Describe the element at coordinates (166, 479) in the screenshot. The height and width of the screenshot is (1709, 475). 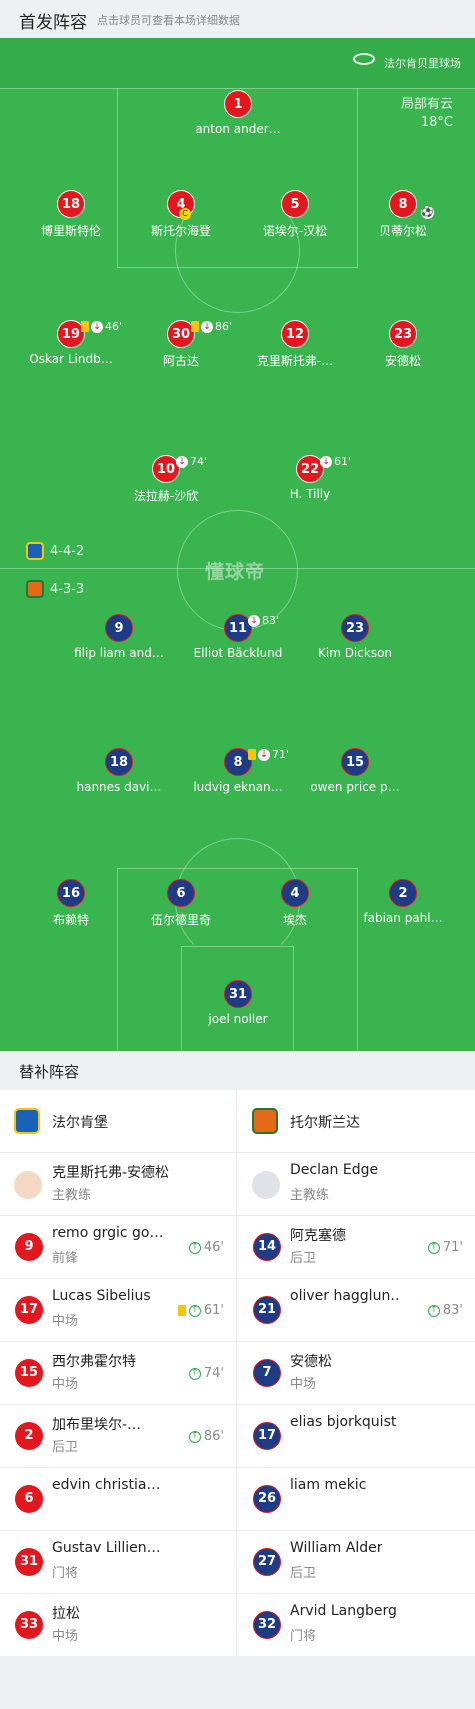
I see `player-home-10: 10 ↓ 74' 法拉赫-沙欣` at that location.